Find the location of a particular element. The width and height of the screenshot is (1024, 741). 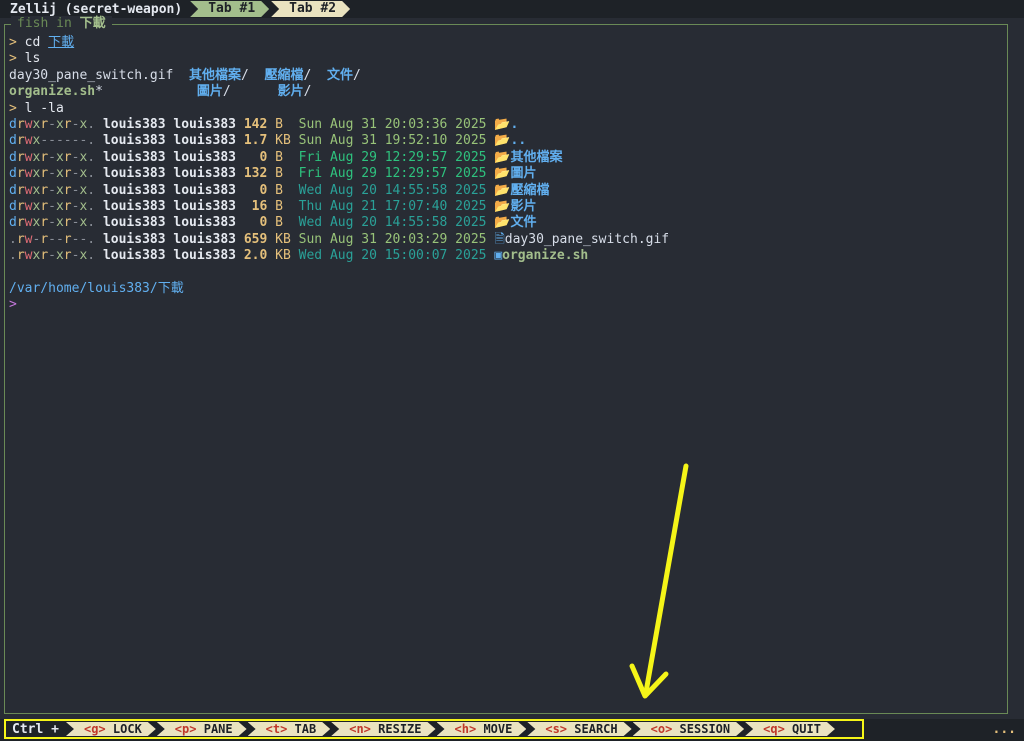

hint-quit-button: <q> QUIT is located at coordinates (790, 729).